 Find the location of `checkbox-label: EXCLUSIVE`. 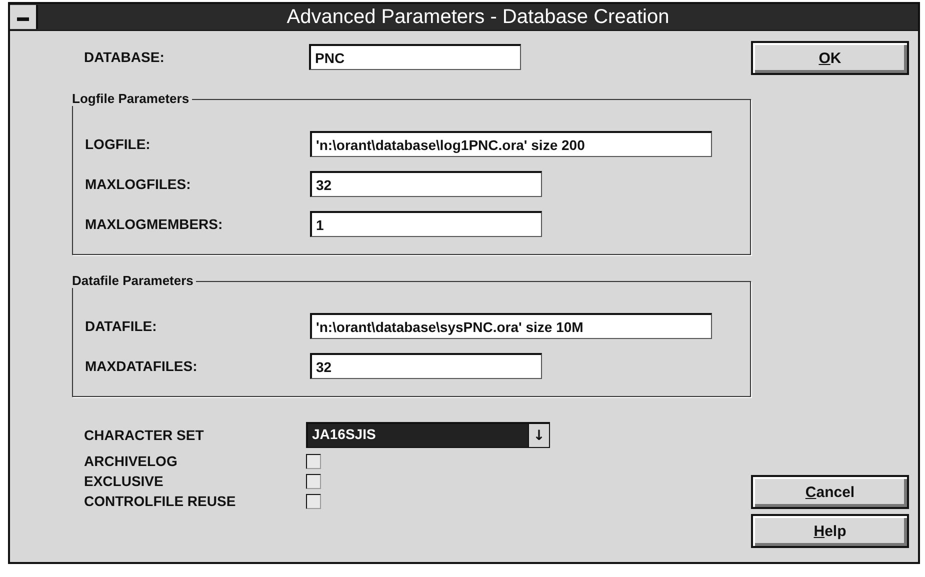

checkbox-label: EXCLUSIVE is located at coordinates (124, 481).